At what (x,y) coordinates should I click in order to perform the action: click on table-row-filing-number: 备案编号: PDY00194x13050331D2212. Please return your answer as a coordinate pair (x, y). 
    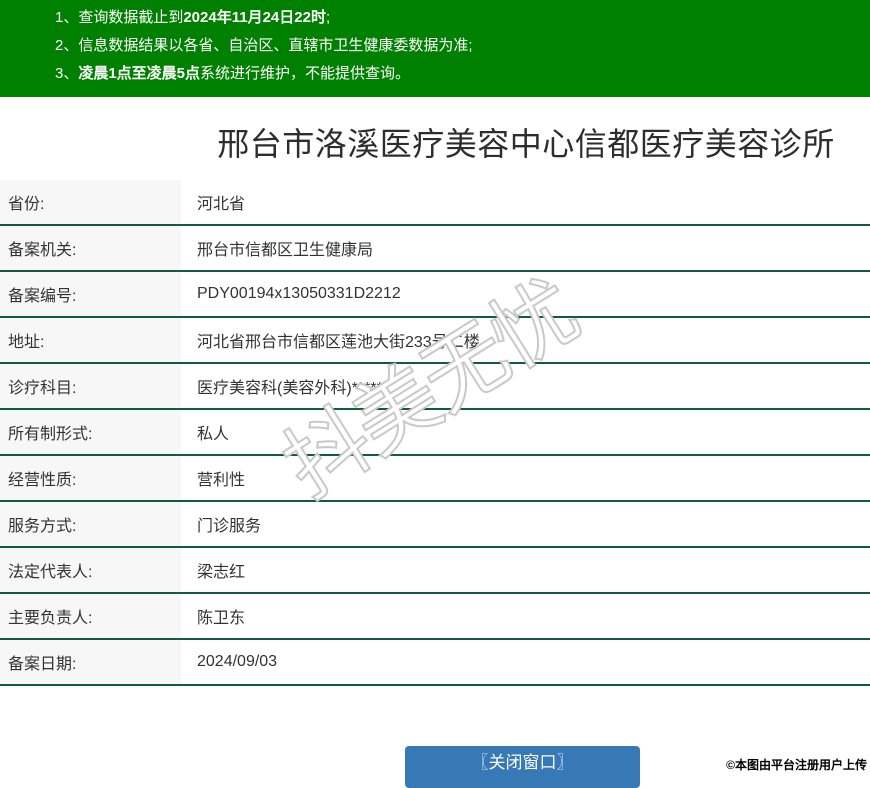
    Looking at the image, I should click on (435, 295).